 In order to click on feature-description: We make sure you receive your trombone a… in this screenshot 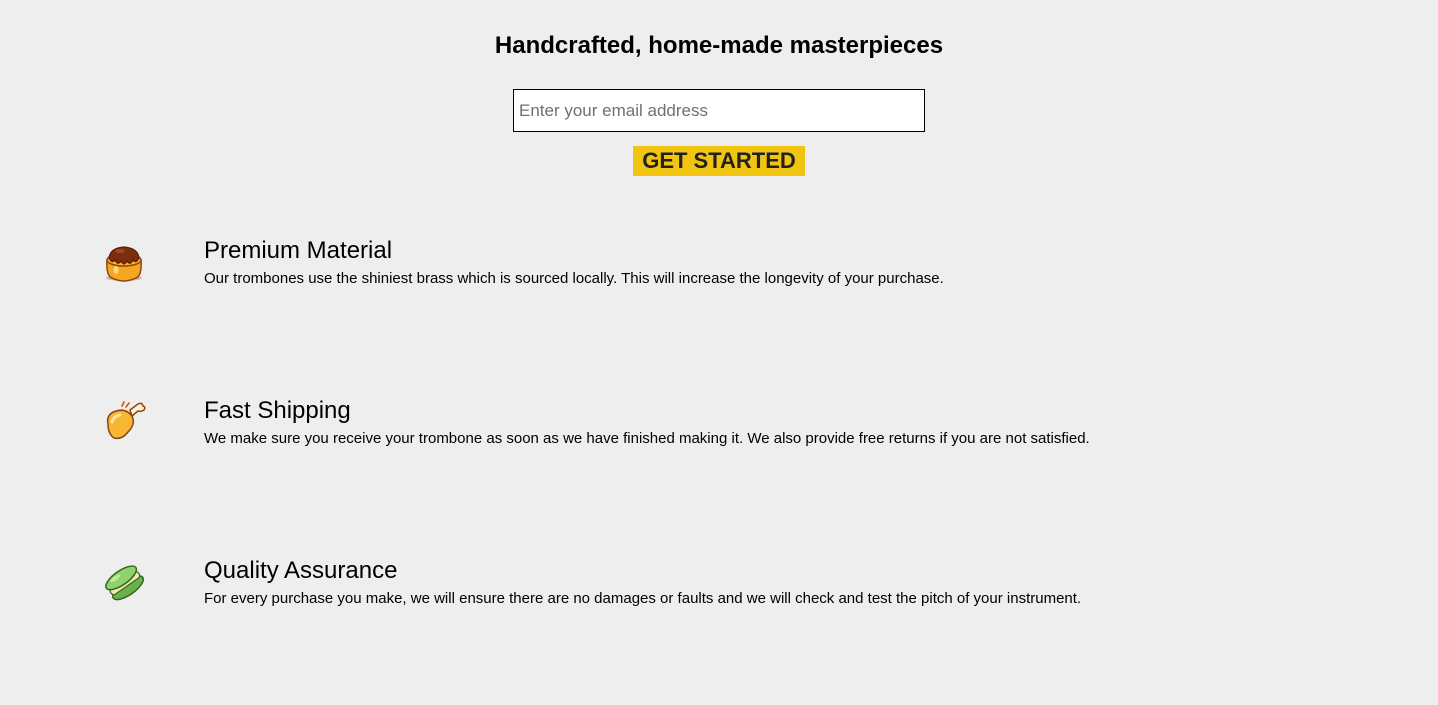, I will do `click(647, 438)`.